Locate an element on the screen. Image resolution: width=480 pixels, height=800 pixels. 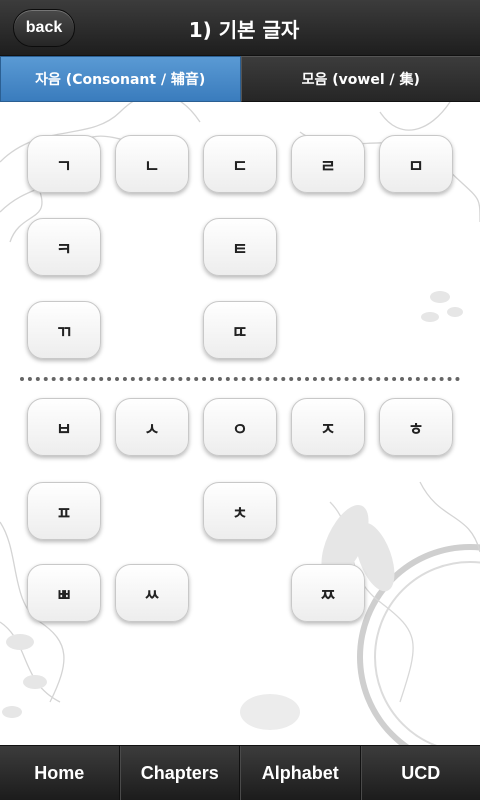
key-bieup: ㅂ is located at coordinates (64, 427).